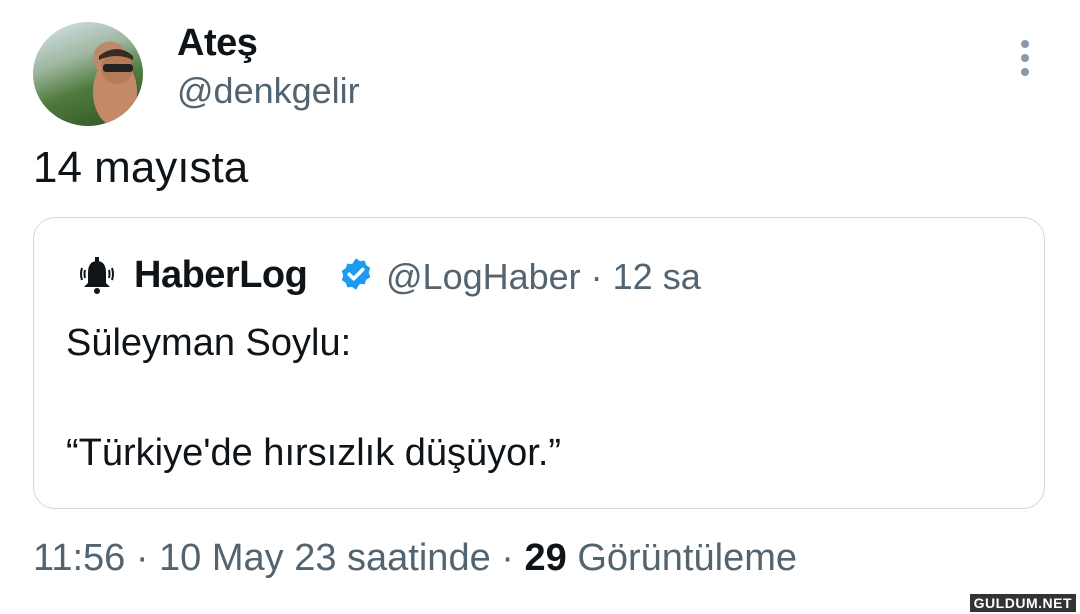 This screenshot has height=614, width=1080. I want to click on avatar-photo, so click(115, 87).